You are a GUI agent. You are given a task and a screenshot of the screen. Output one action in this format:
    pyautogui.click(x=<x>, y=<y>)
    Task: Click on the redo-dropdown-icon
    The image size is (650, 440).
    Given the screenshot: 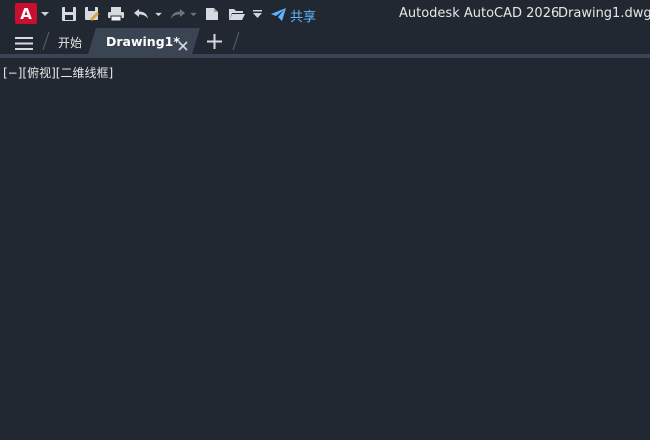 What is the action you would take?
    pyautogui.click(x=193, y=14)
    